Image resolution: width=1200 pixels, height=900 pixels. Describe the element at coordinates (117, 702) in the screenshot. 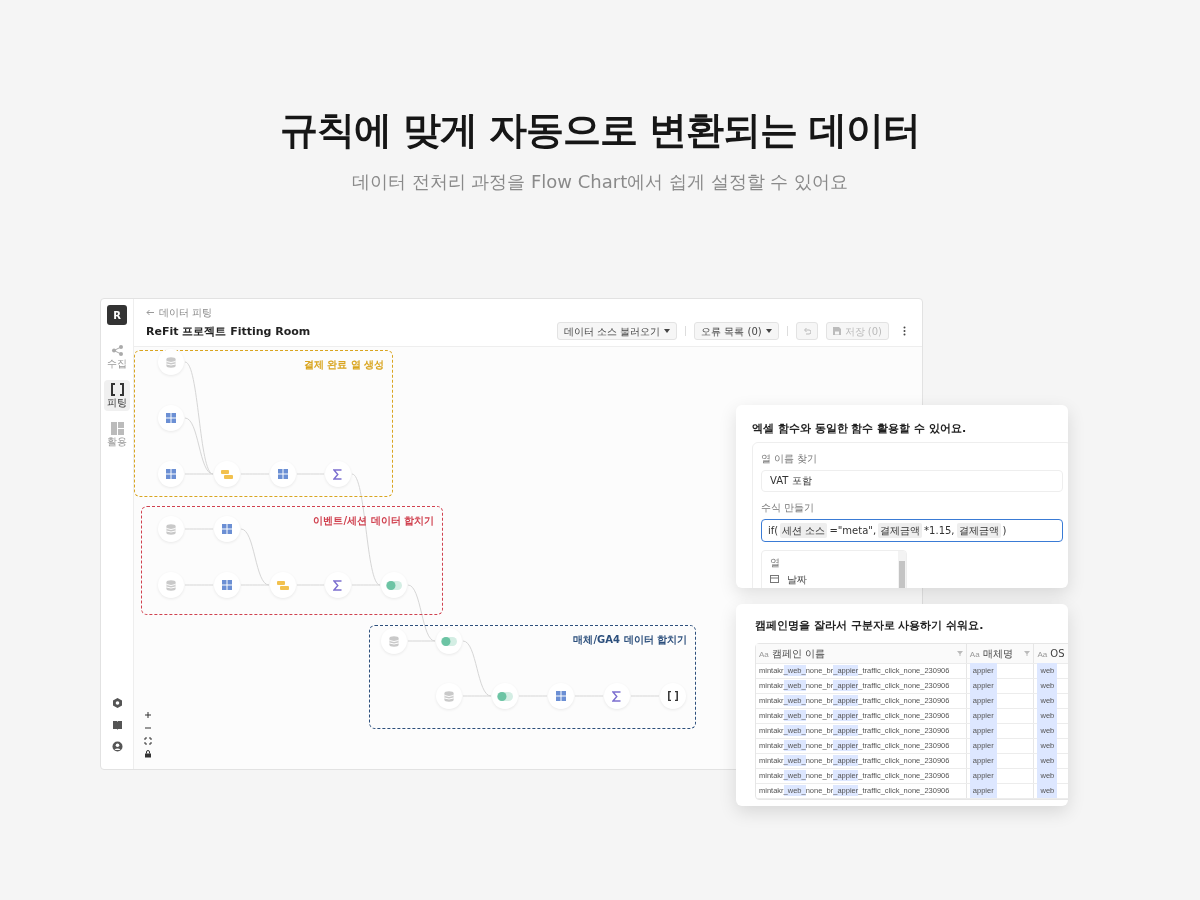

I see `settings-icon` at that location.